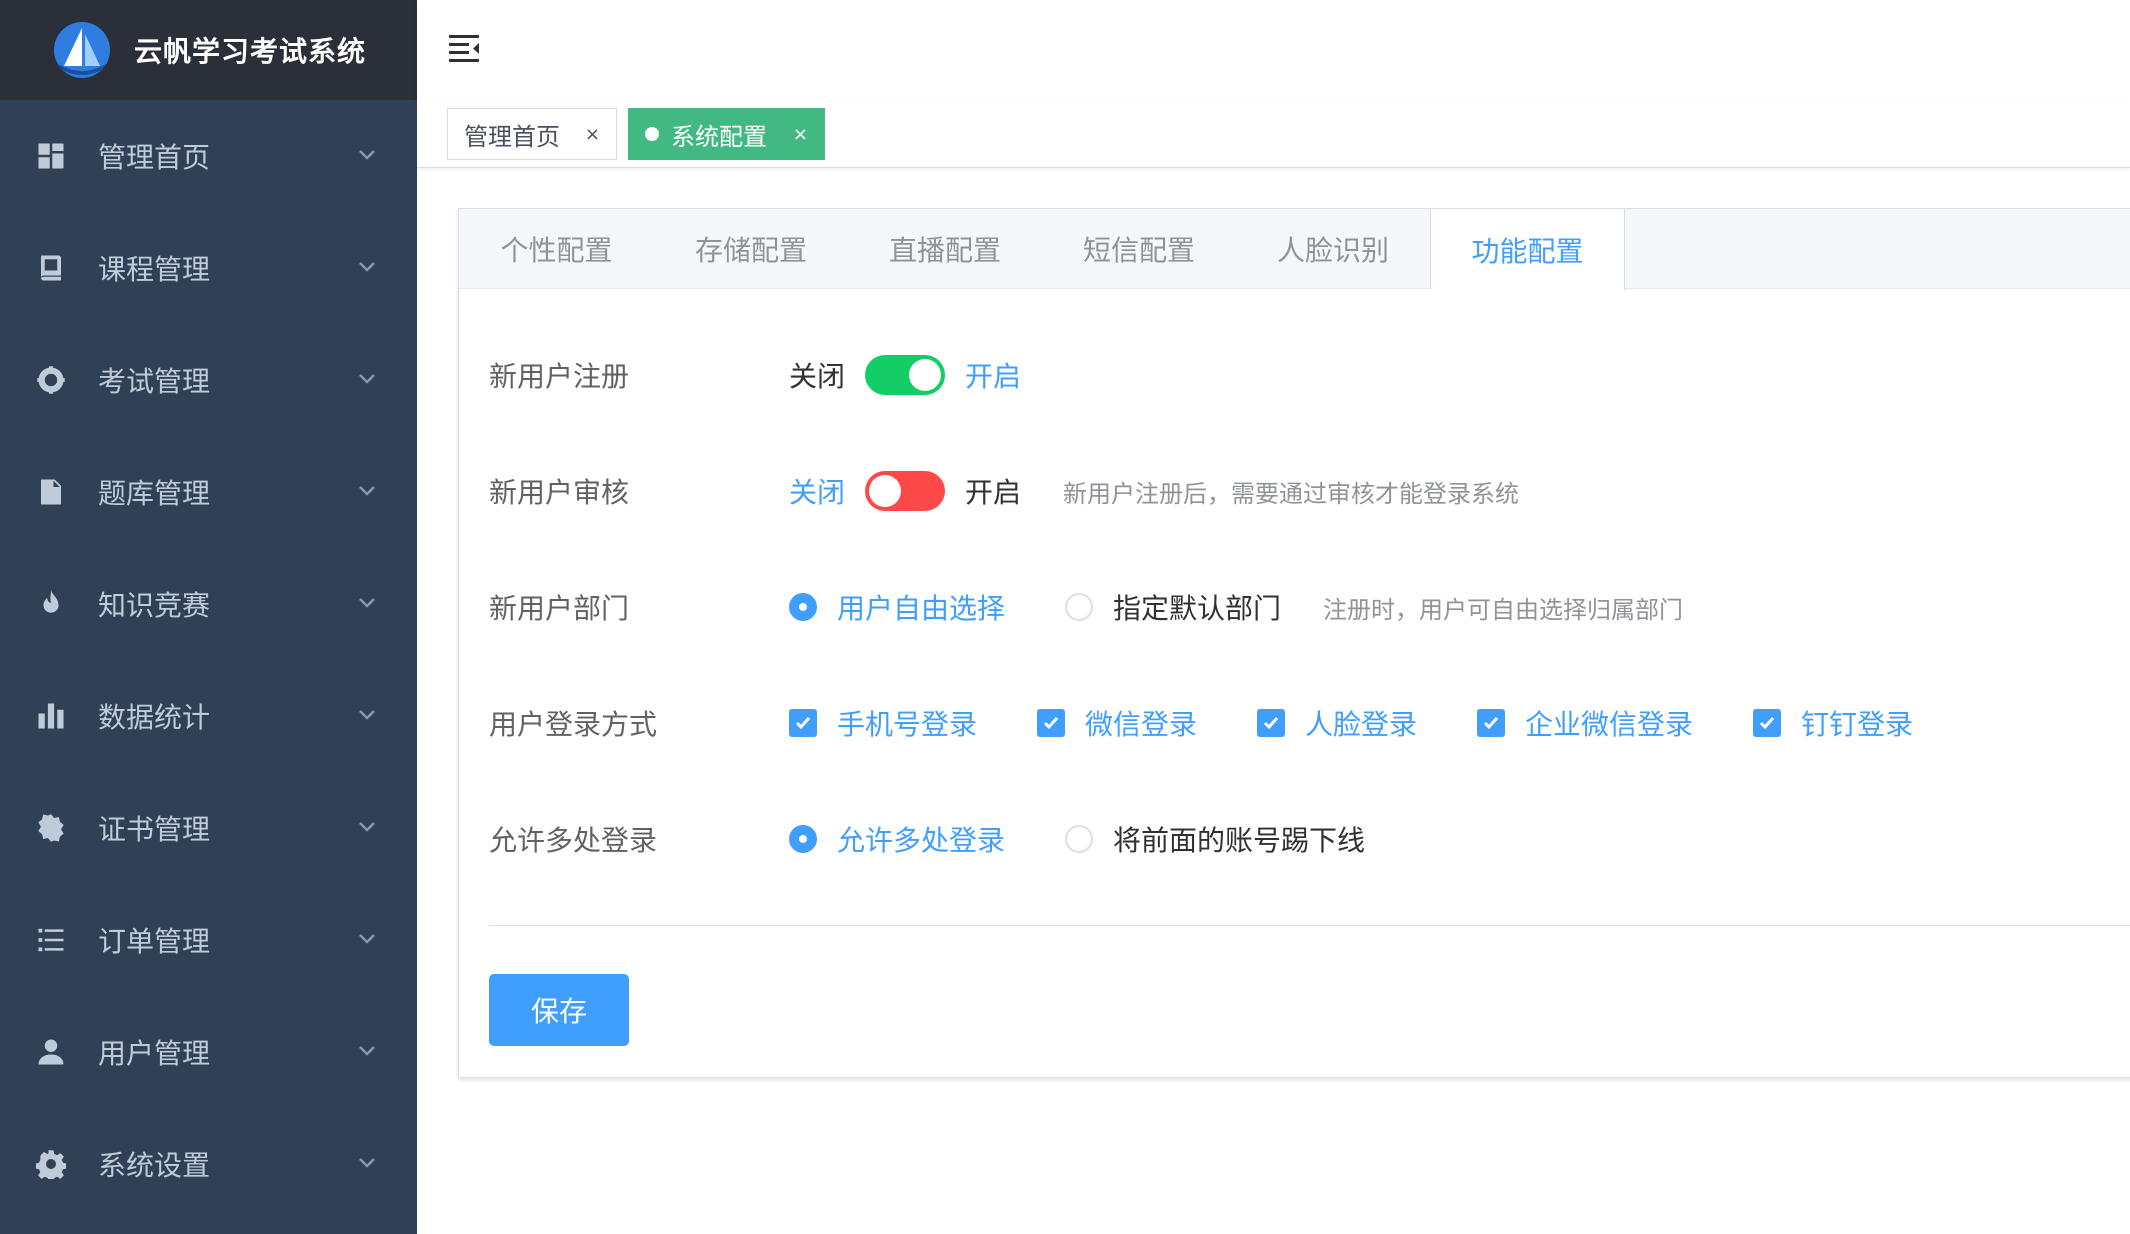 The height and width of the screenshot is (1234, 2130). What do you see at coordinates (1239, 840) in the screenshot?
I see `radio-label: 将前面的账号踢下线` at bounding box center [1239, 840].